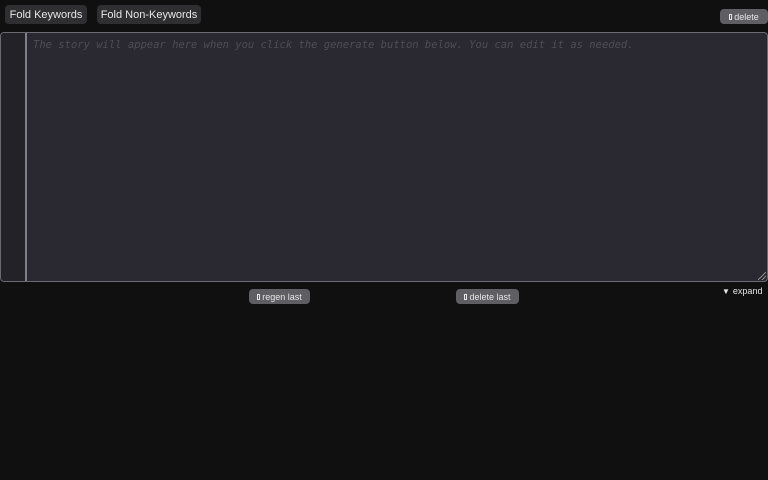 Image resolution: width=768 pixels, height=480 pixels. Describe the element at coordinates (731, 16) in the screenshot. I see `delete-glyph-icon` at that location.